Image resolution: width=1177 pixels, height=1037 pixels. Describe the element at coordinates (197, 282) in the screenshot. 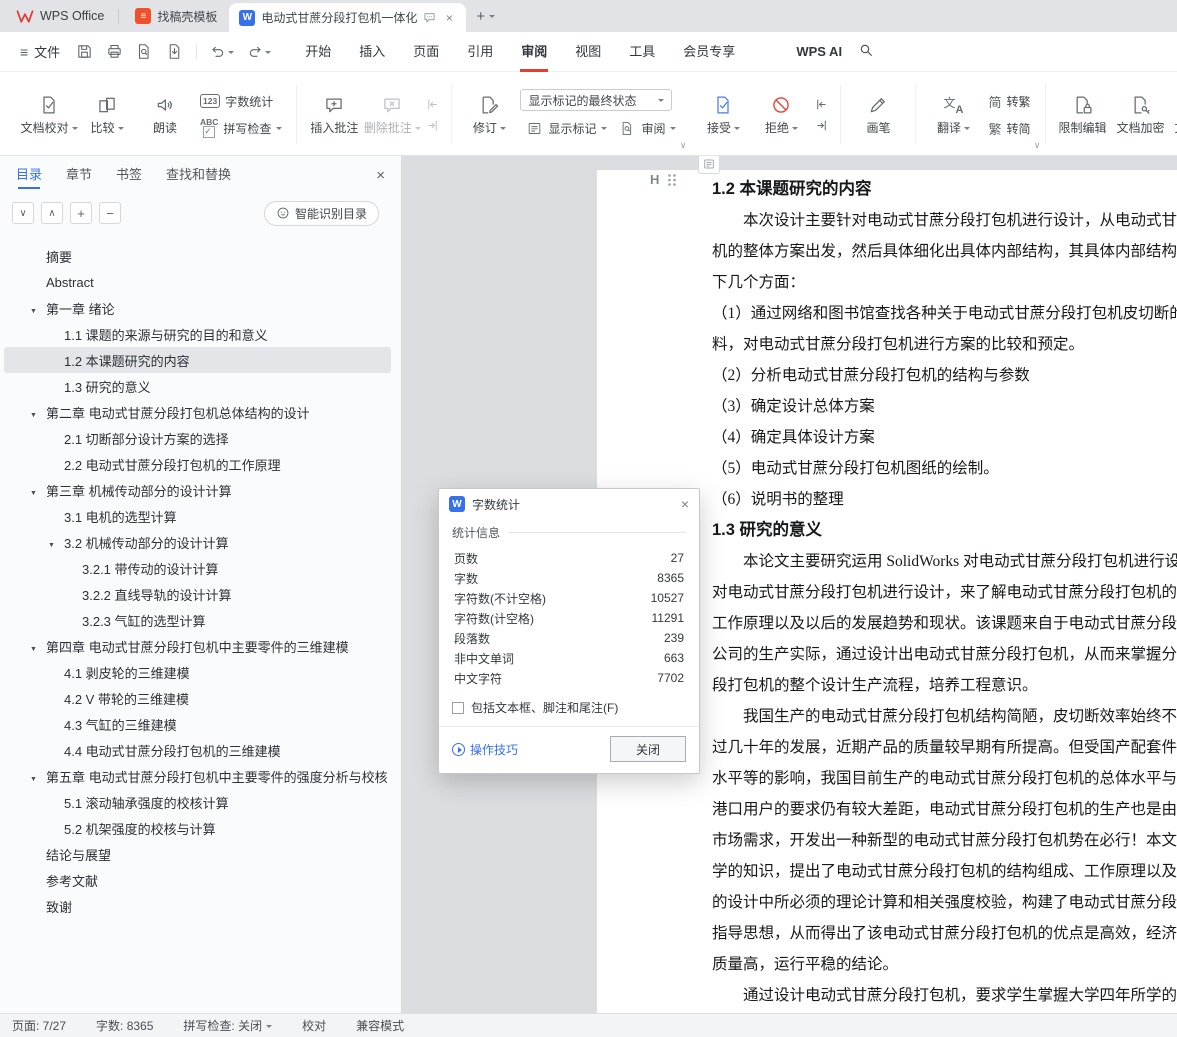

I see `toc-item: Abstract` at that location.